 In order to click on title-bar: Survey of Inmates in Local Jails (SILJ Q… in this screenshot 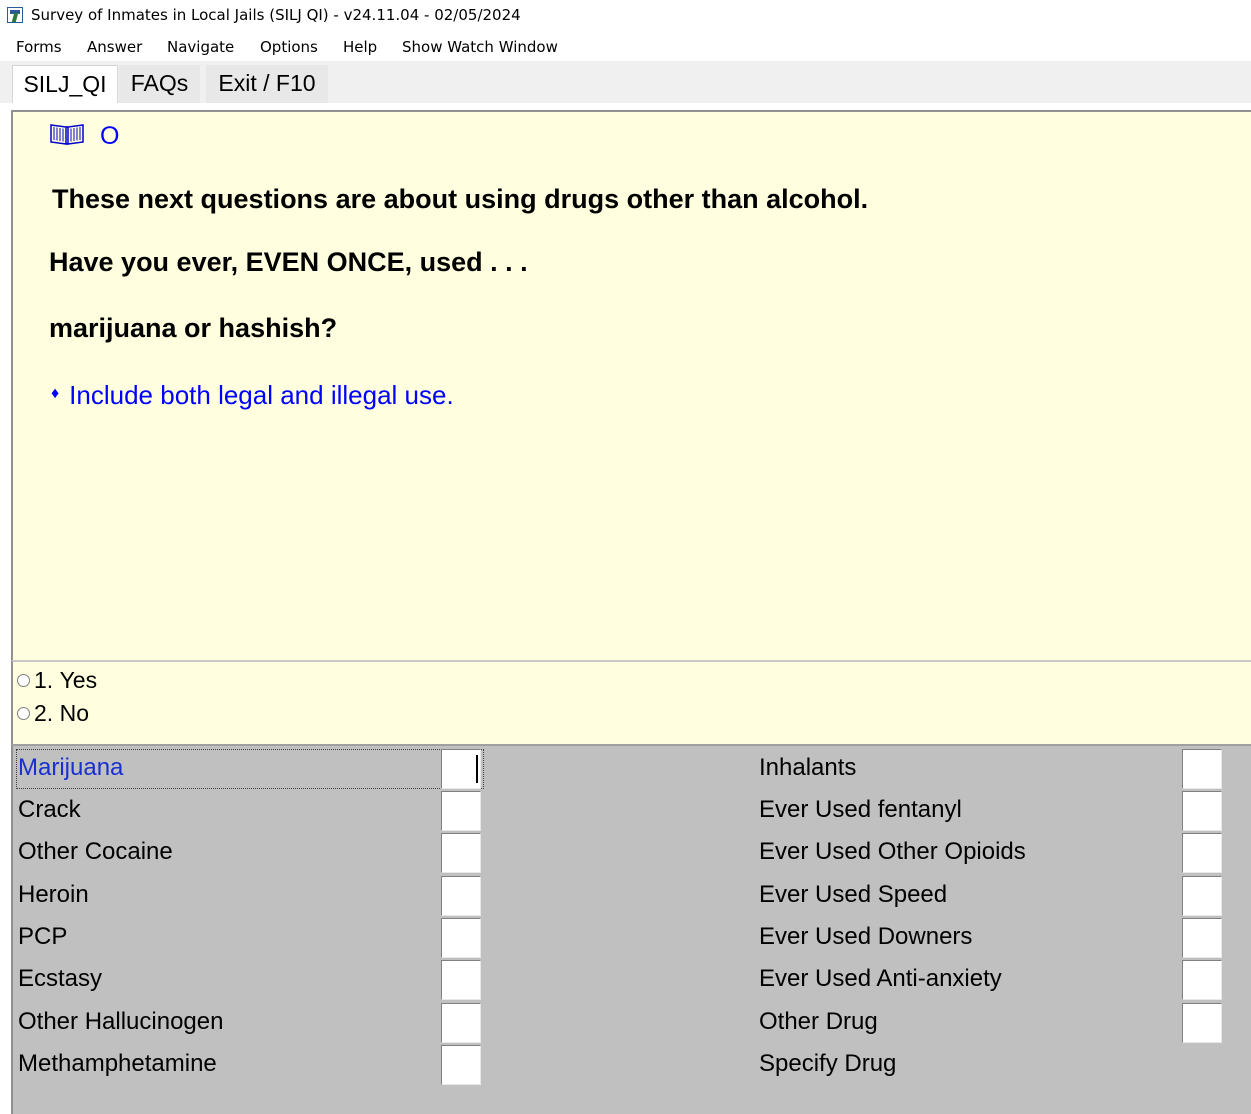, I will do `click(625, 16)`.